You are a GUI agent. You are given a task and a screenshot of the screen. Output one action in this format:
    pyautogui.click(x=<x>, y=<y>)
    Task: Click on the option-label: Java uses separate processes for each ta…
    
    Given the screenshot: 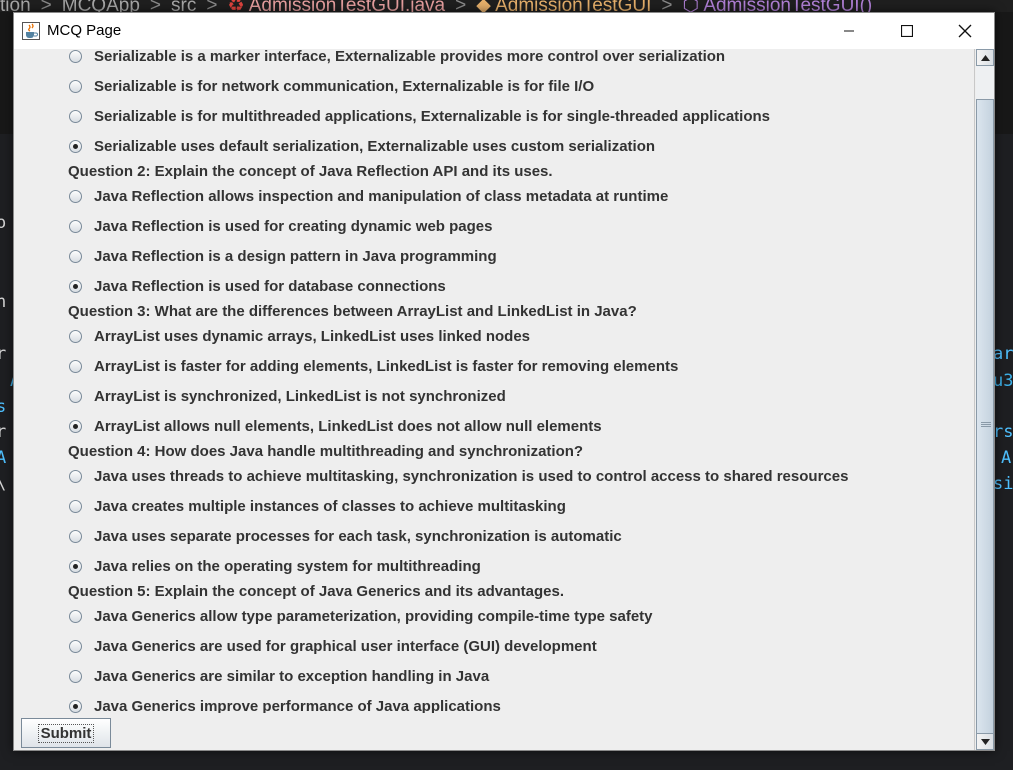 What is the action you would take?
    pyautogui.click(x=358, y=536)
    